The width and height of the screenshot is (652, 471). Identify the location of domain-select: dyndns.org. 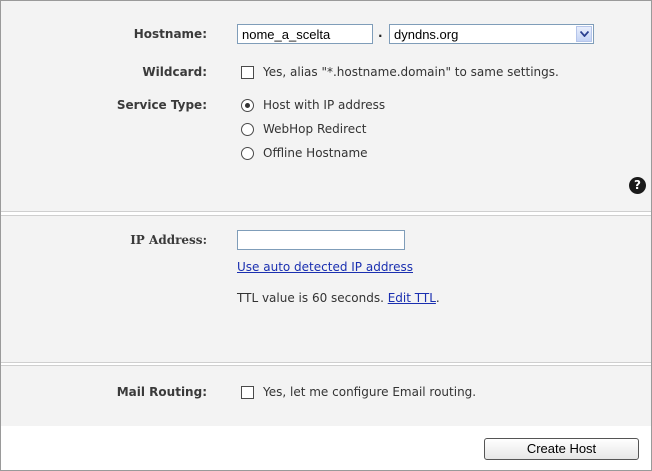
(491, 34).